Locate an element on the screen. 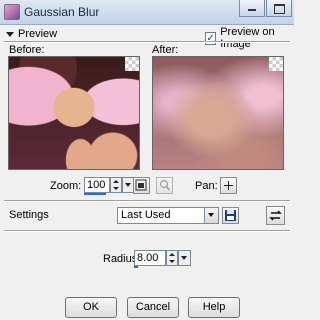  settings-selected-value: Last Used is located at coordinates (146, 215).